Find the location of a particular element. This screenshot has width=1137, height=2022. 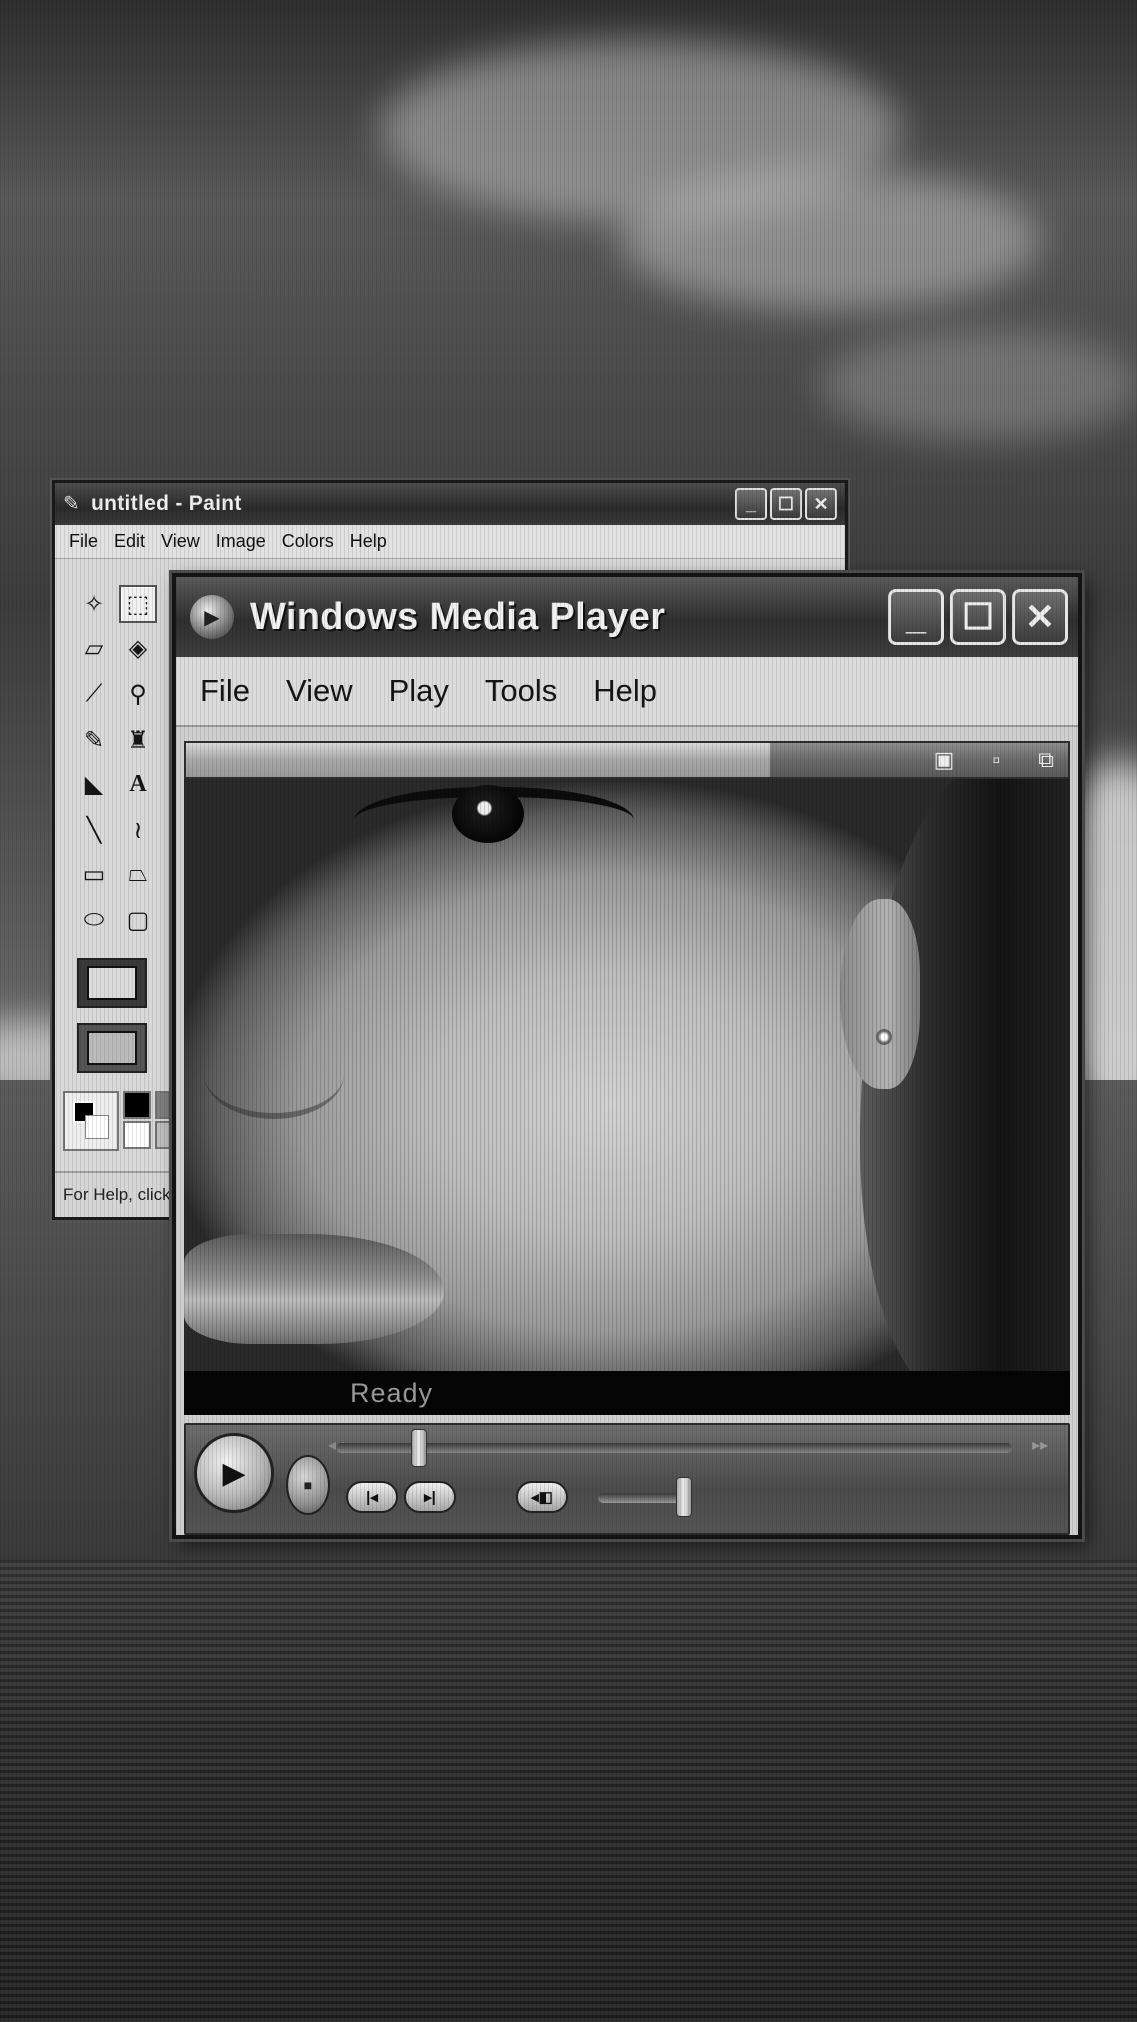

magnifier-icon: ⚲ is located at coordinates (138, 694).